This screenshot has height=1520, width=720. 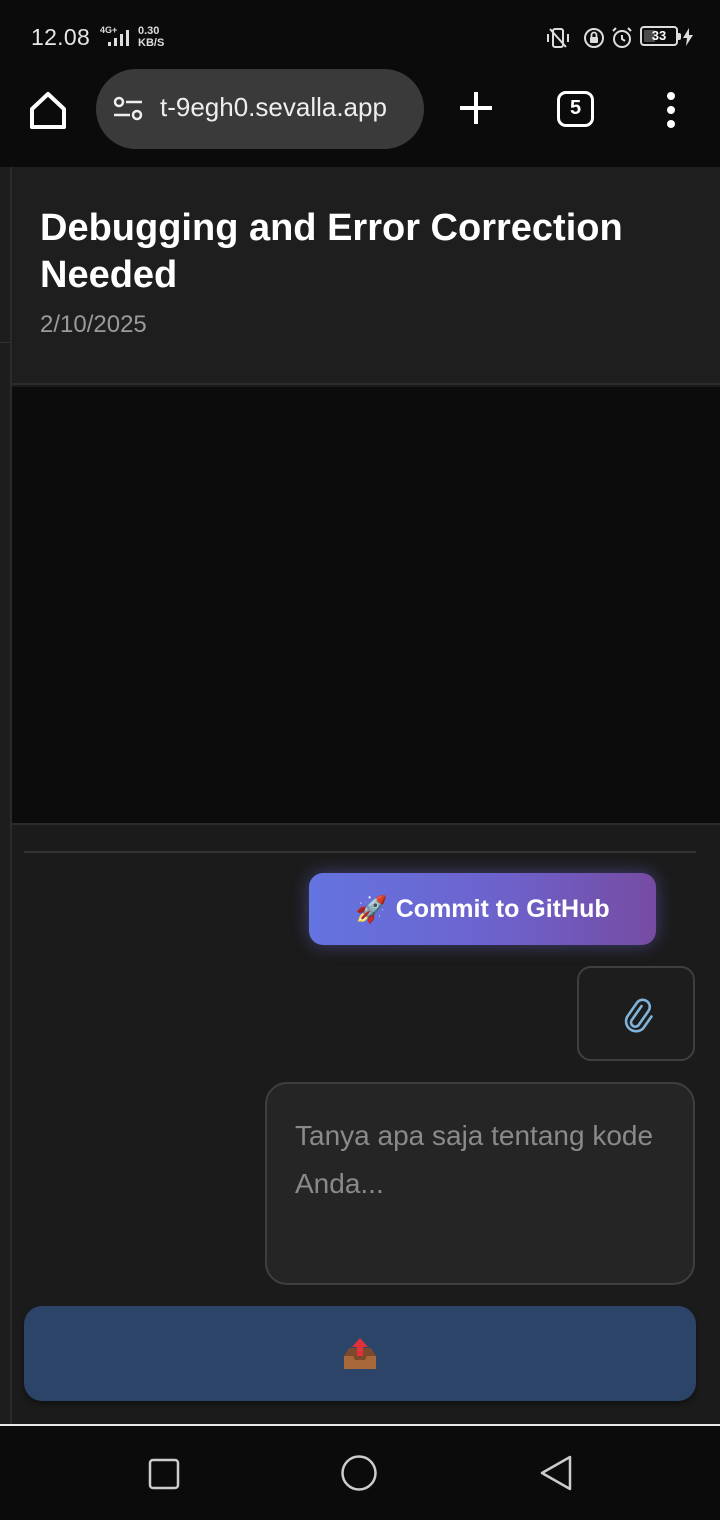 I want to click on address-bar: t-9egh0.sevalla.app, so click(x=260, y=109).